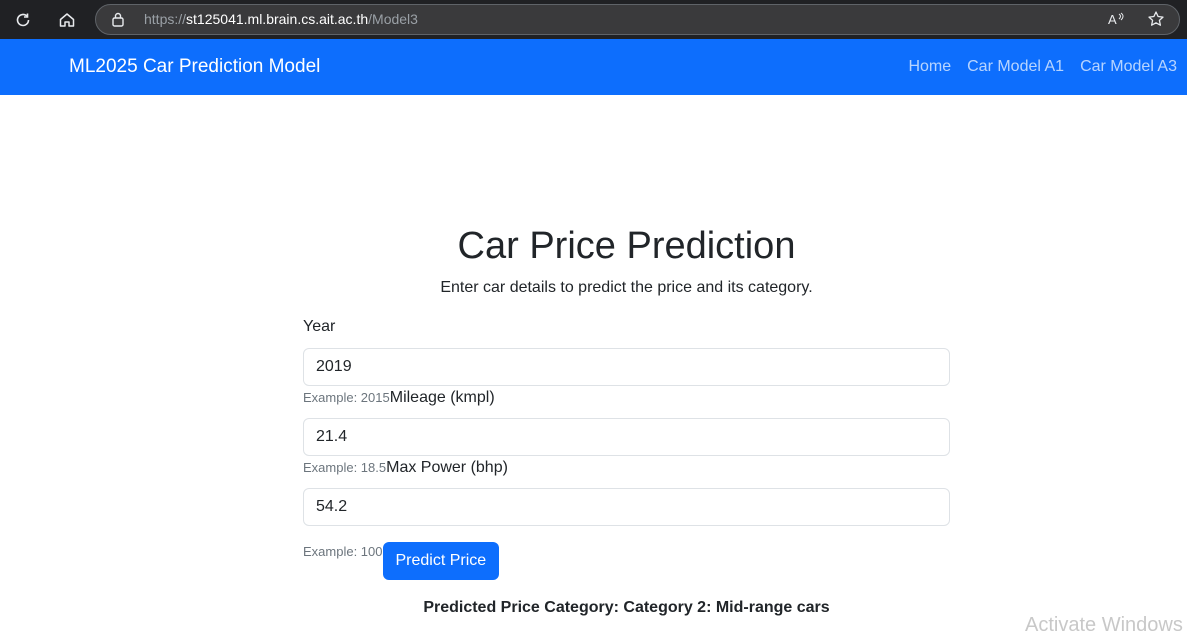 Image resolution: width=1187 pixels, height=637 pixels. Describe the element at coordinates (1128, 67) in the screenshot. I see `nav-link-car-model-a3: Car Model A3` at that location.